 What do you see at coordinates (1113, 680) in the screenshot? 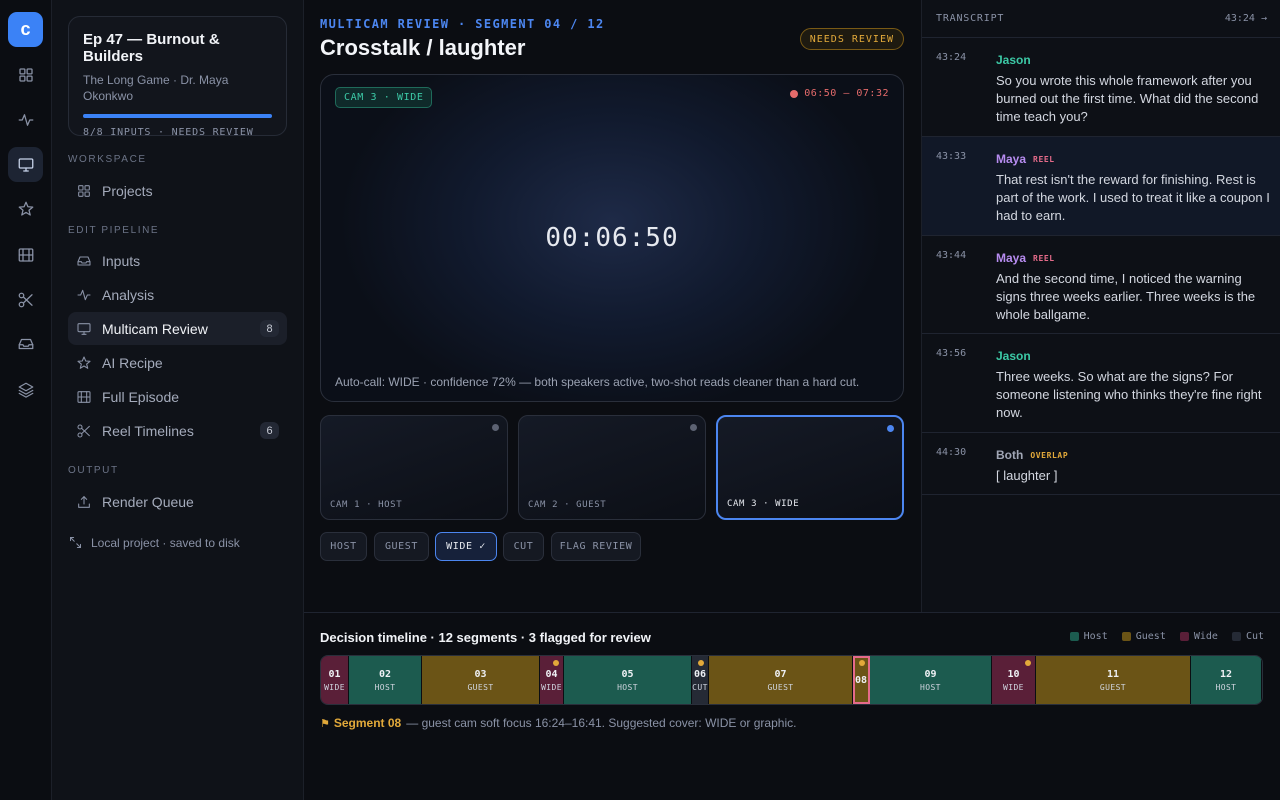
I see `timeline-segment-11: 11 GUEST` at bounding box center [1113, 680].